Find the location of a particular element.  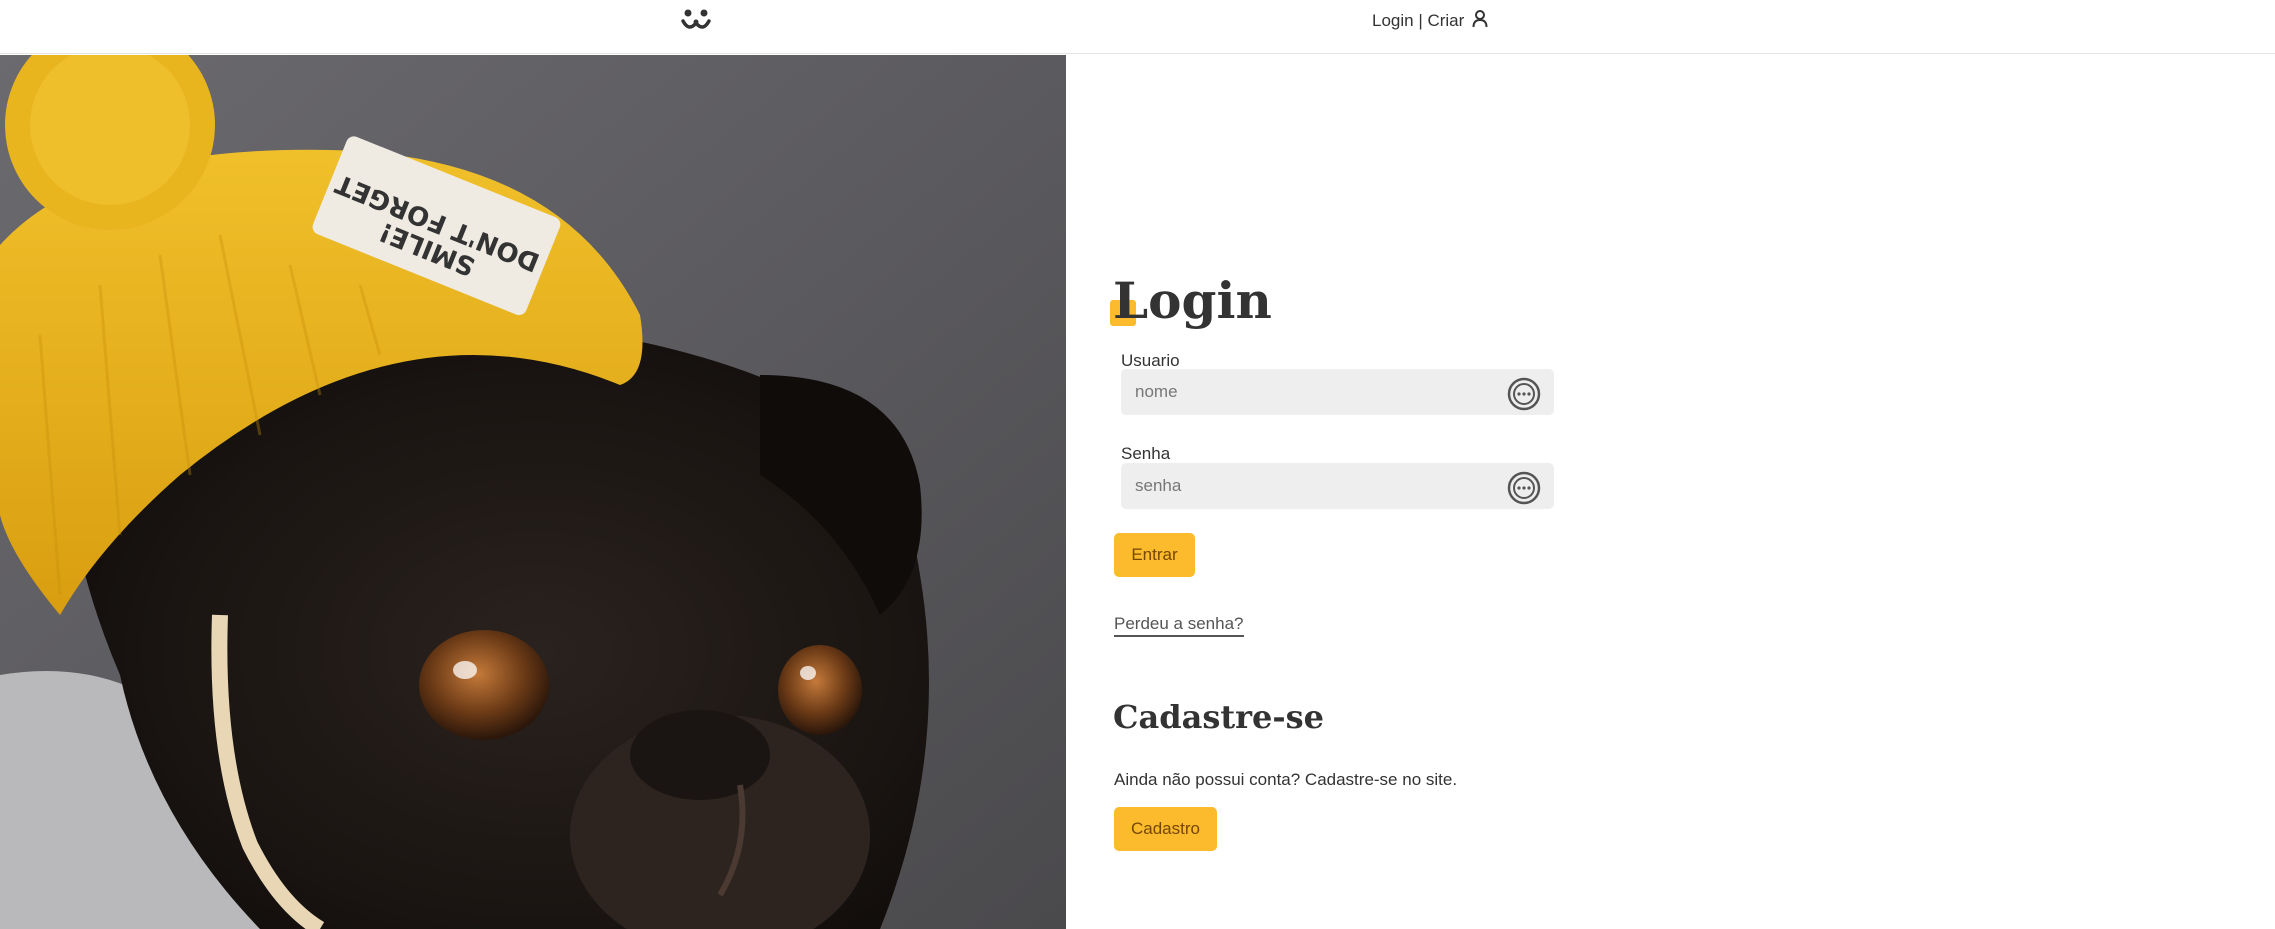

login-title-wrap: Login is located at coordinates (1191, 301).